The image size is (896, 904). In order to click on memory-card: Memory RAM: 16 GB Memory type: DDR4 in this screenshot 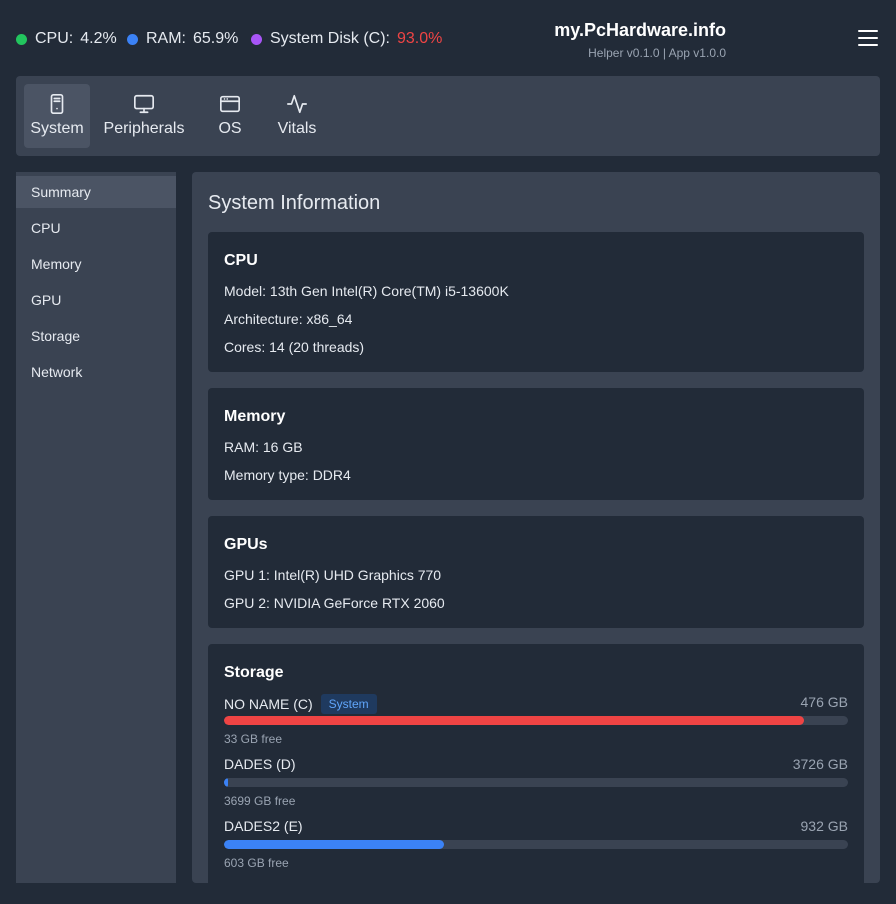, I will do `click(536, 444)`.